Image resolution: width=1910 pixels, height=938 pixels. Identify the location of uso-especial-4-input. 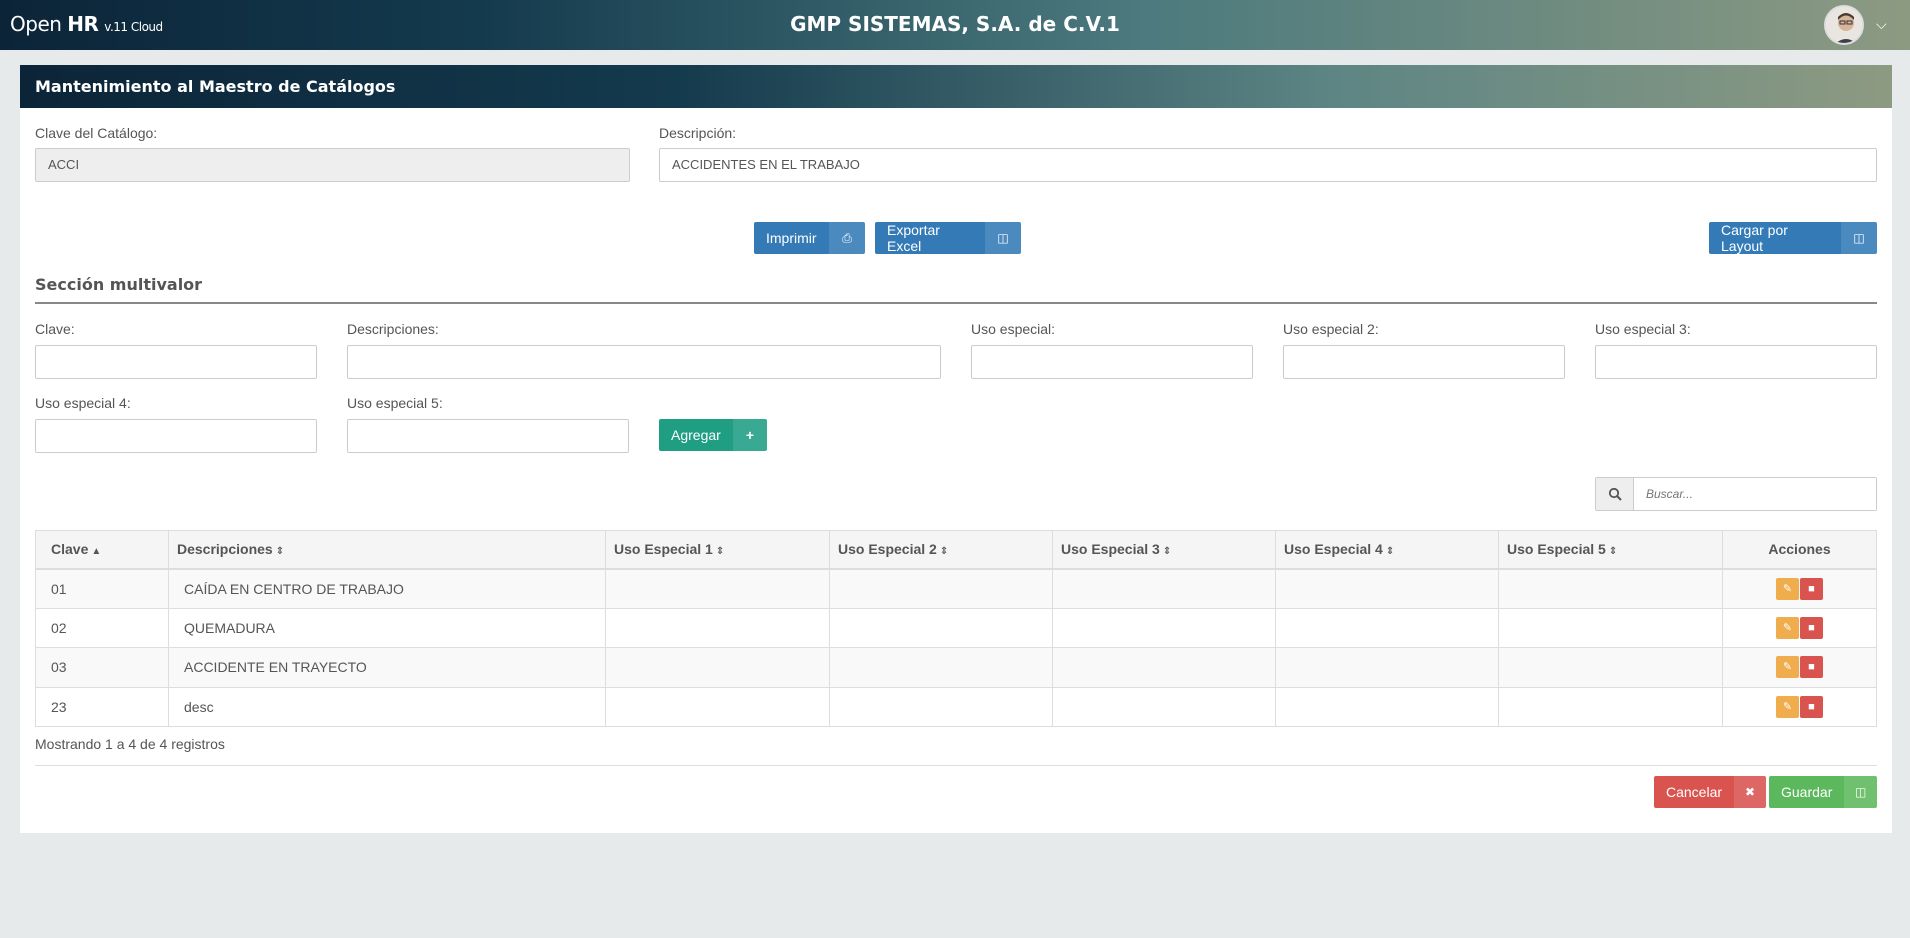
(176, 436).